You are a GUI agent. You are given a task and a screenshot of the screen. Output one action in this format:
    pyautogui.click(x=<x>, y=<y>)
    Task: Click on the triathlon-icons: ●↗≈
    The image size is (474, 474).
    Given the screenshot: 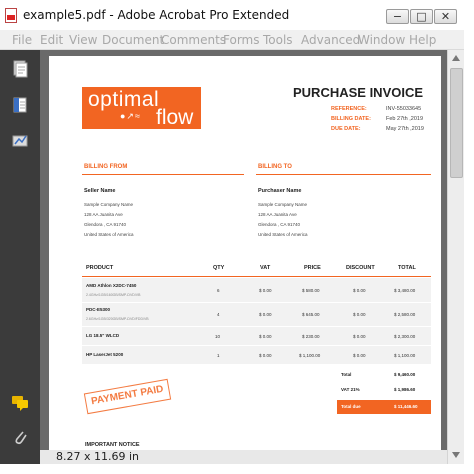 What is the action you would take?
    pyautogui.click(x=130, y=116)
    